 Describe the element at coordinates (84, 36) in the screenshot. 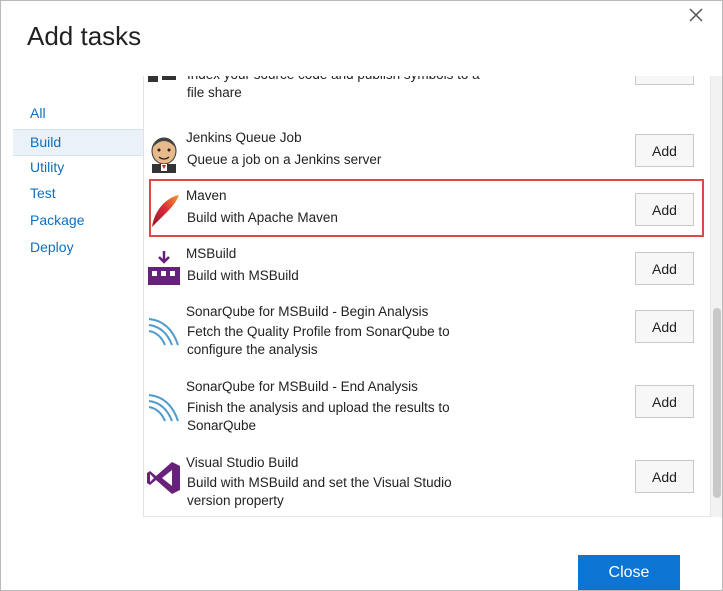

I see `dialog-title: Add tasks` at that location.